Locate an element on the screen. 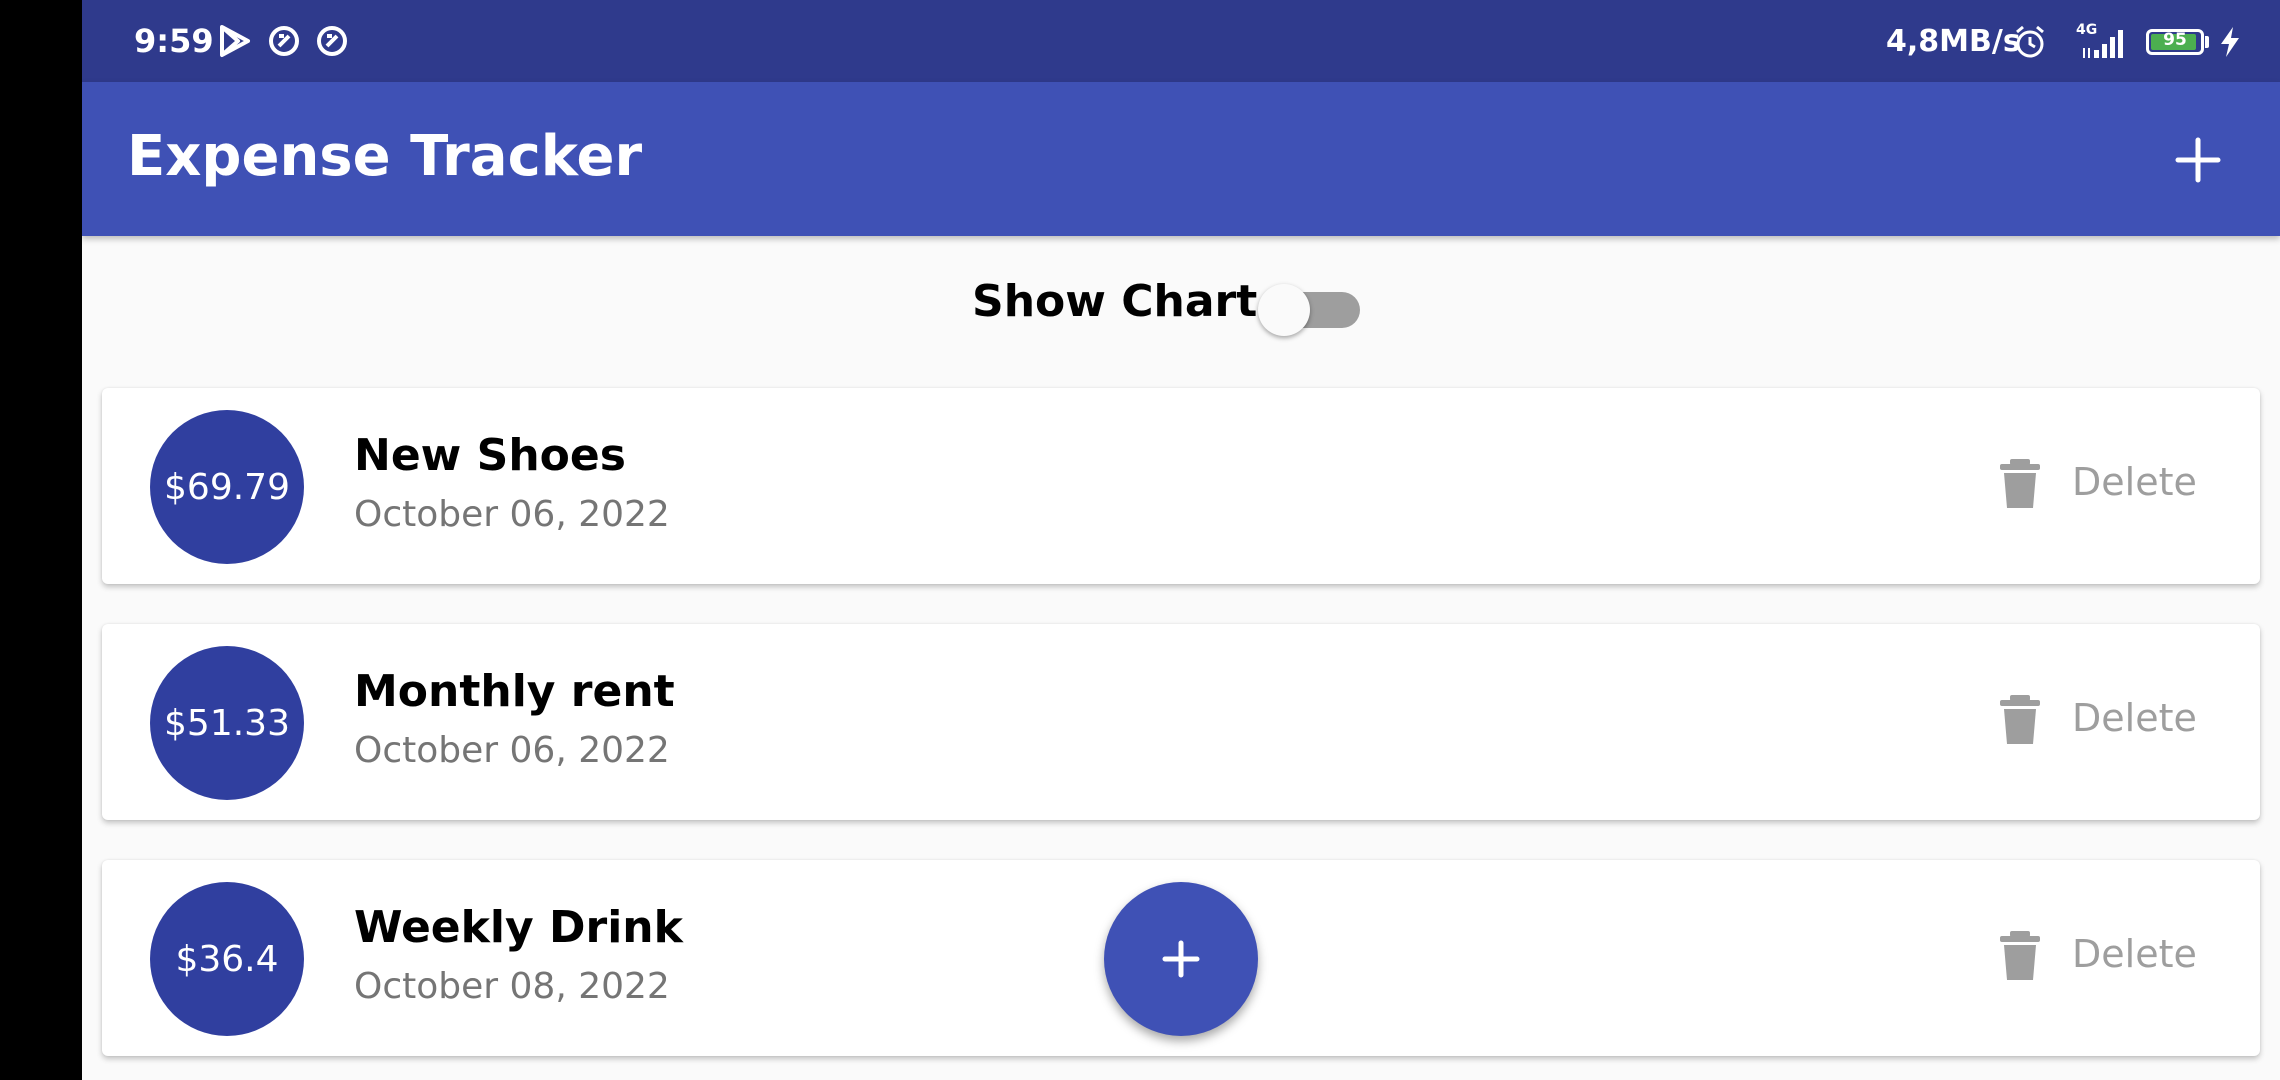 This screenshot has height=1080, width=2280. show-chart-switch is located at coordinates (1310, 310).